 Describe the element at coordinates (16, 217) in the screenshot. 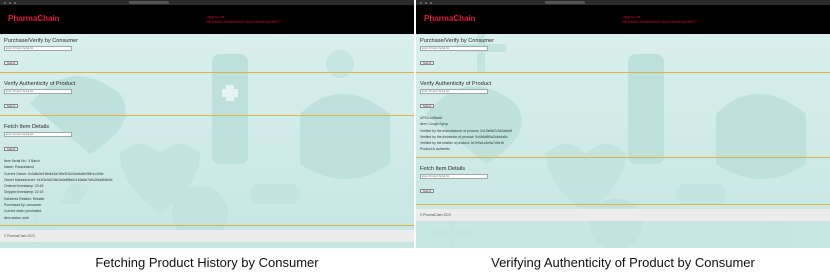

I see `detail-line: Item status: sold` at that location.